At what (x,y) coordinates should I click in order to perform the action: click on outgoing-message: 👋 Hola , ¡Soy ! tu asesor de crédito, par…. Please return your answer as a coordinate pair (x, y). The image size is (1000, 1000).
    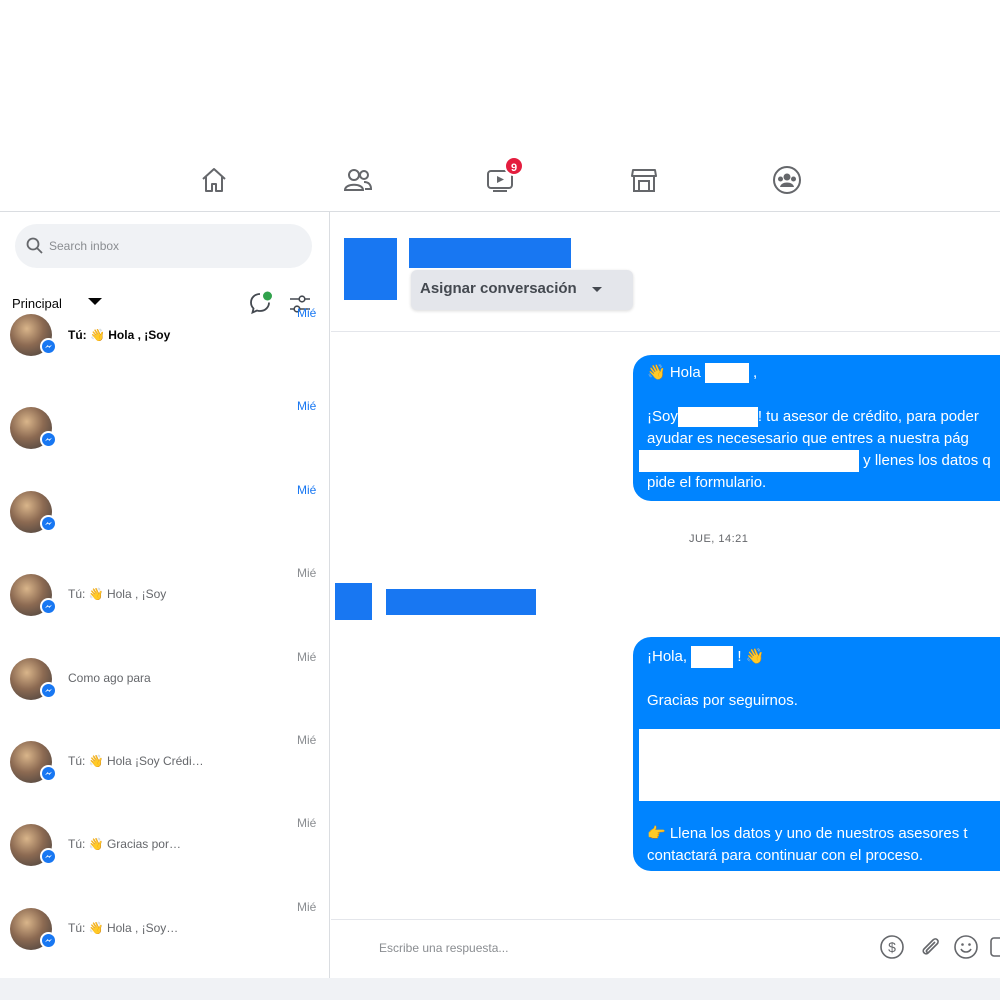
    Looking at the image, I should click on (816, 428).